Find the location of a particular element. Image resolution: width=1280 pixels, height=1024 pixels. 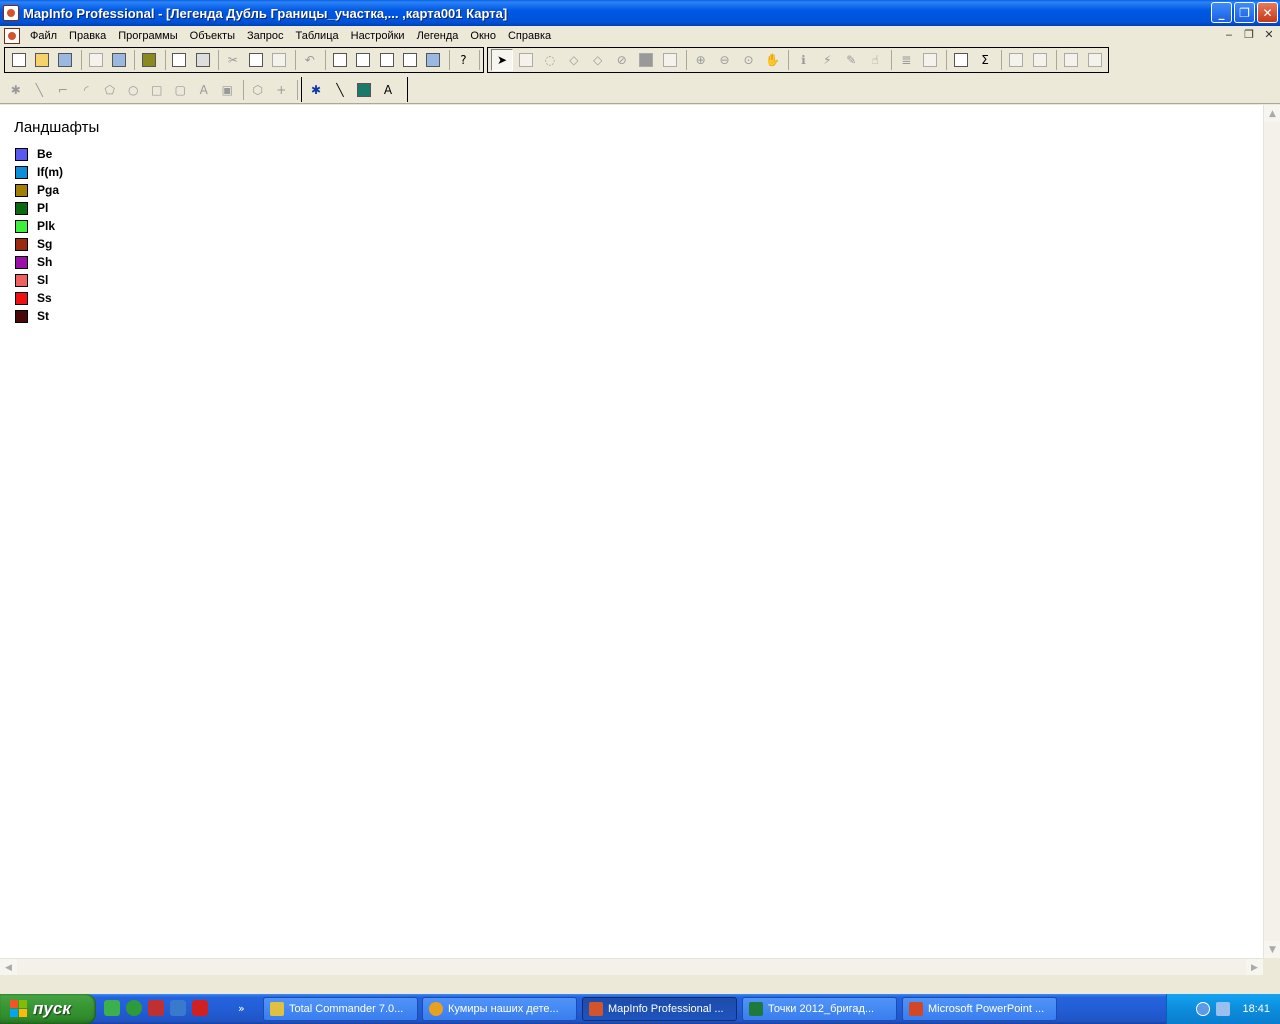

cut-icon: ✂ is located at coordinates (232, 60).